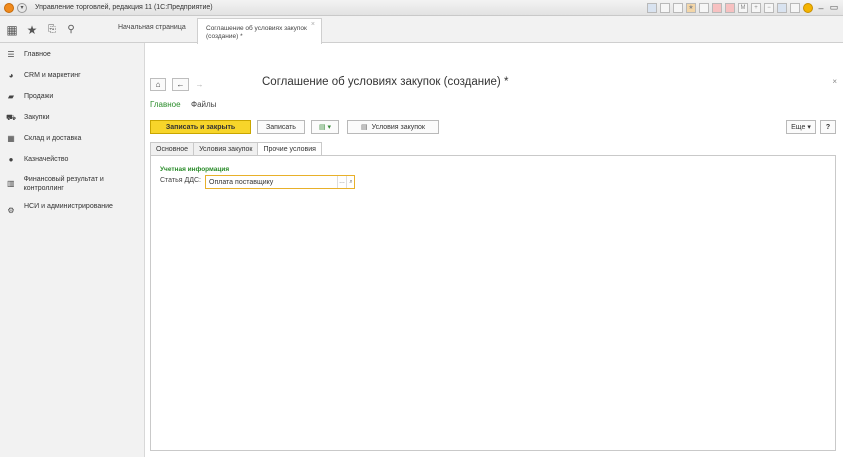 This screenshot has width=843, height=457. What do you see at coordinates (63, 184) in the screenshot?
I see `sidebar-item-label: Финансовый результат и контроллинг` at bounding box center [63, 184].